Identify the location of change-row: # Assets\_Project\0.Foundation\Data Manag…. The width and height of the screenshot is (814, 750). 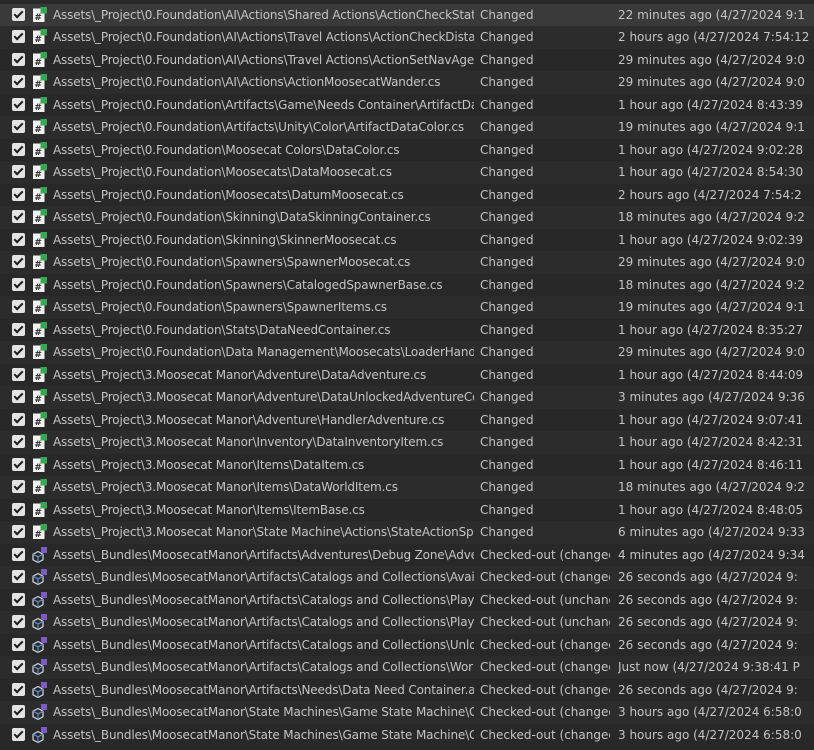
(407, 352).